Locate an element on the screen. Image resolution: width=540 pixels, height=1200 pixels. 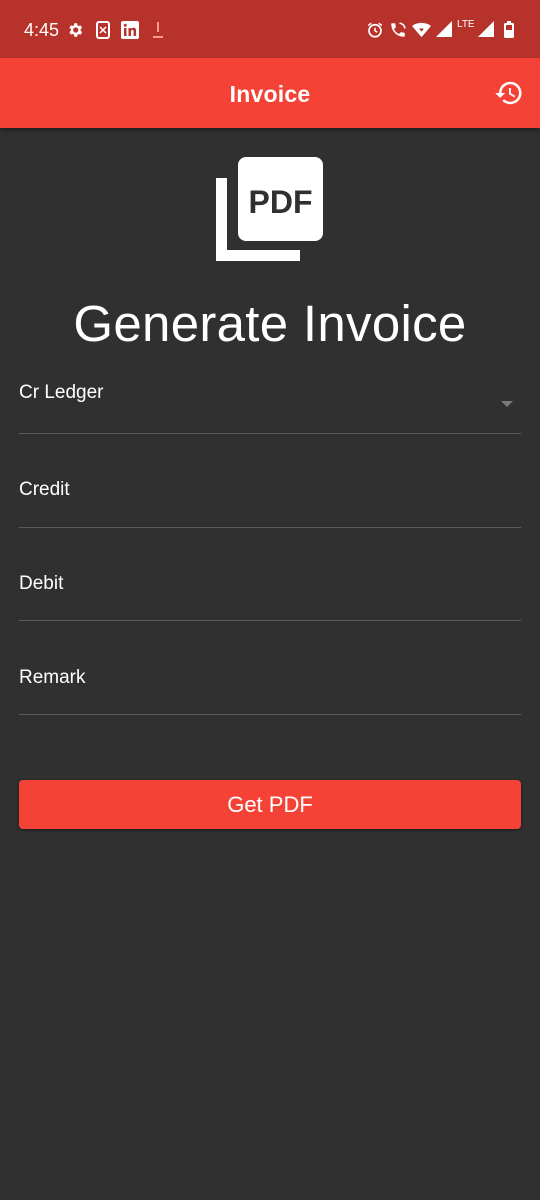
linkedin-icon is located at coordinates (130, 30).